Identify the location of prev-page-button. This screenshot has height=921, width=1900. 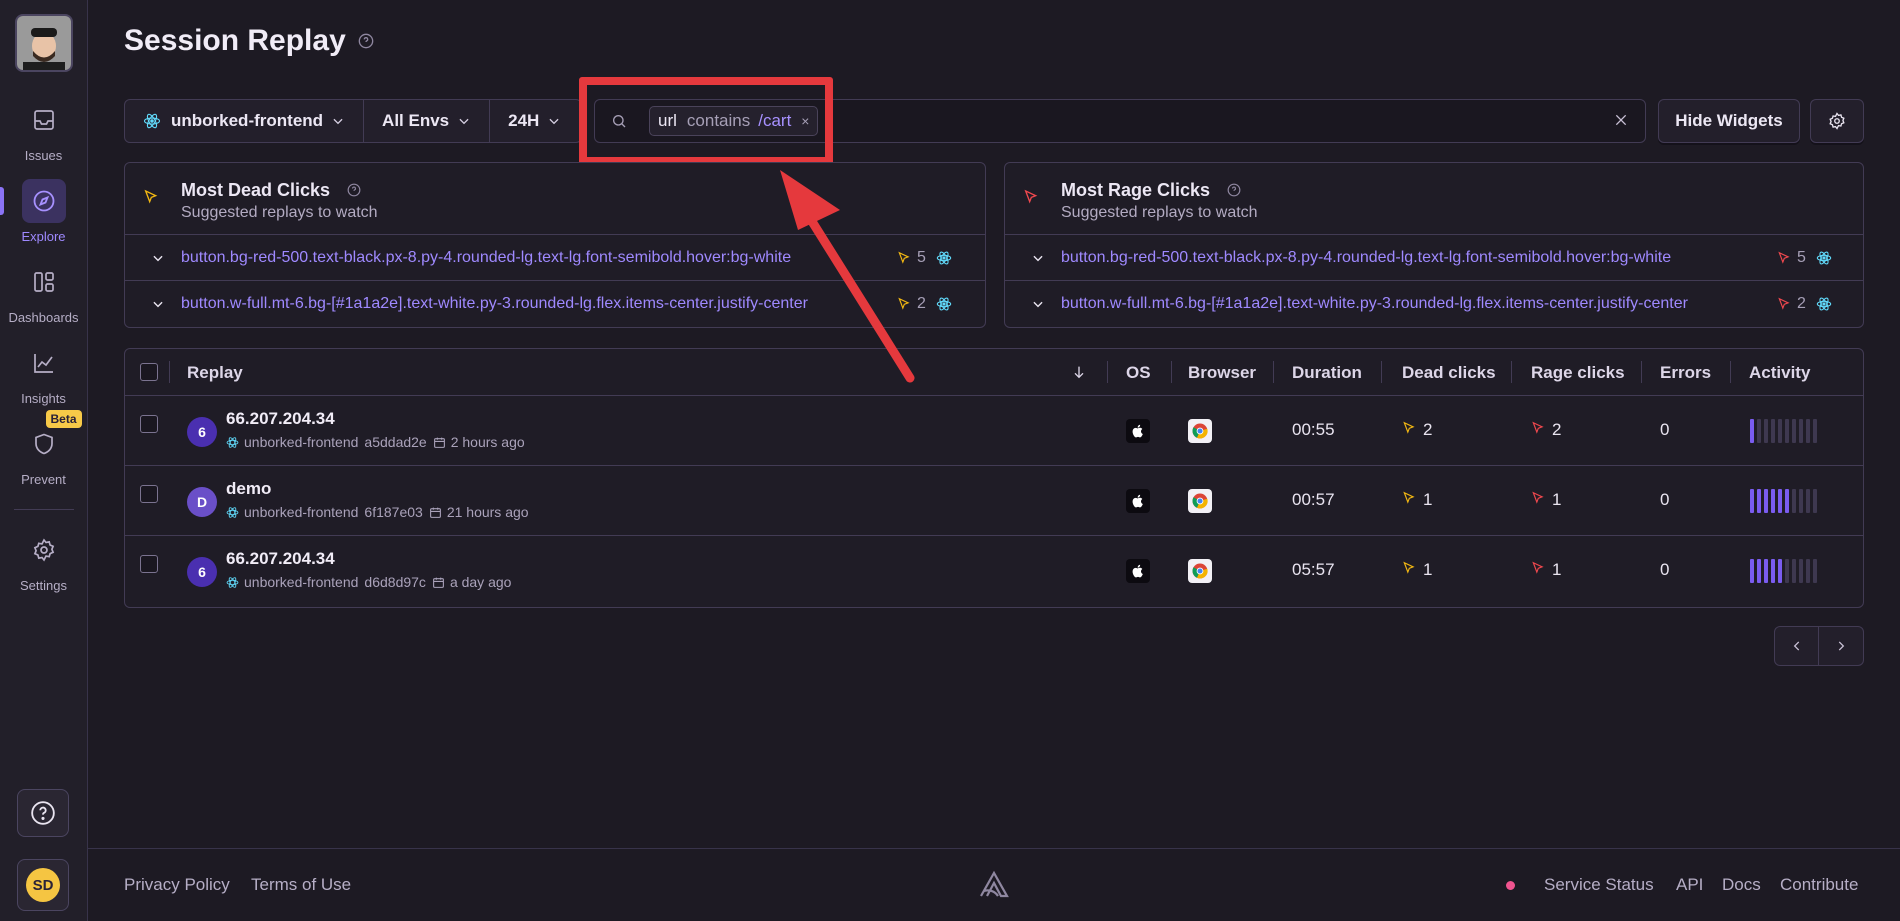
(1797, 646).